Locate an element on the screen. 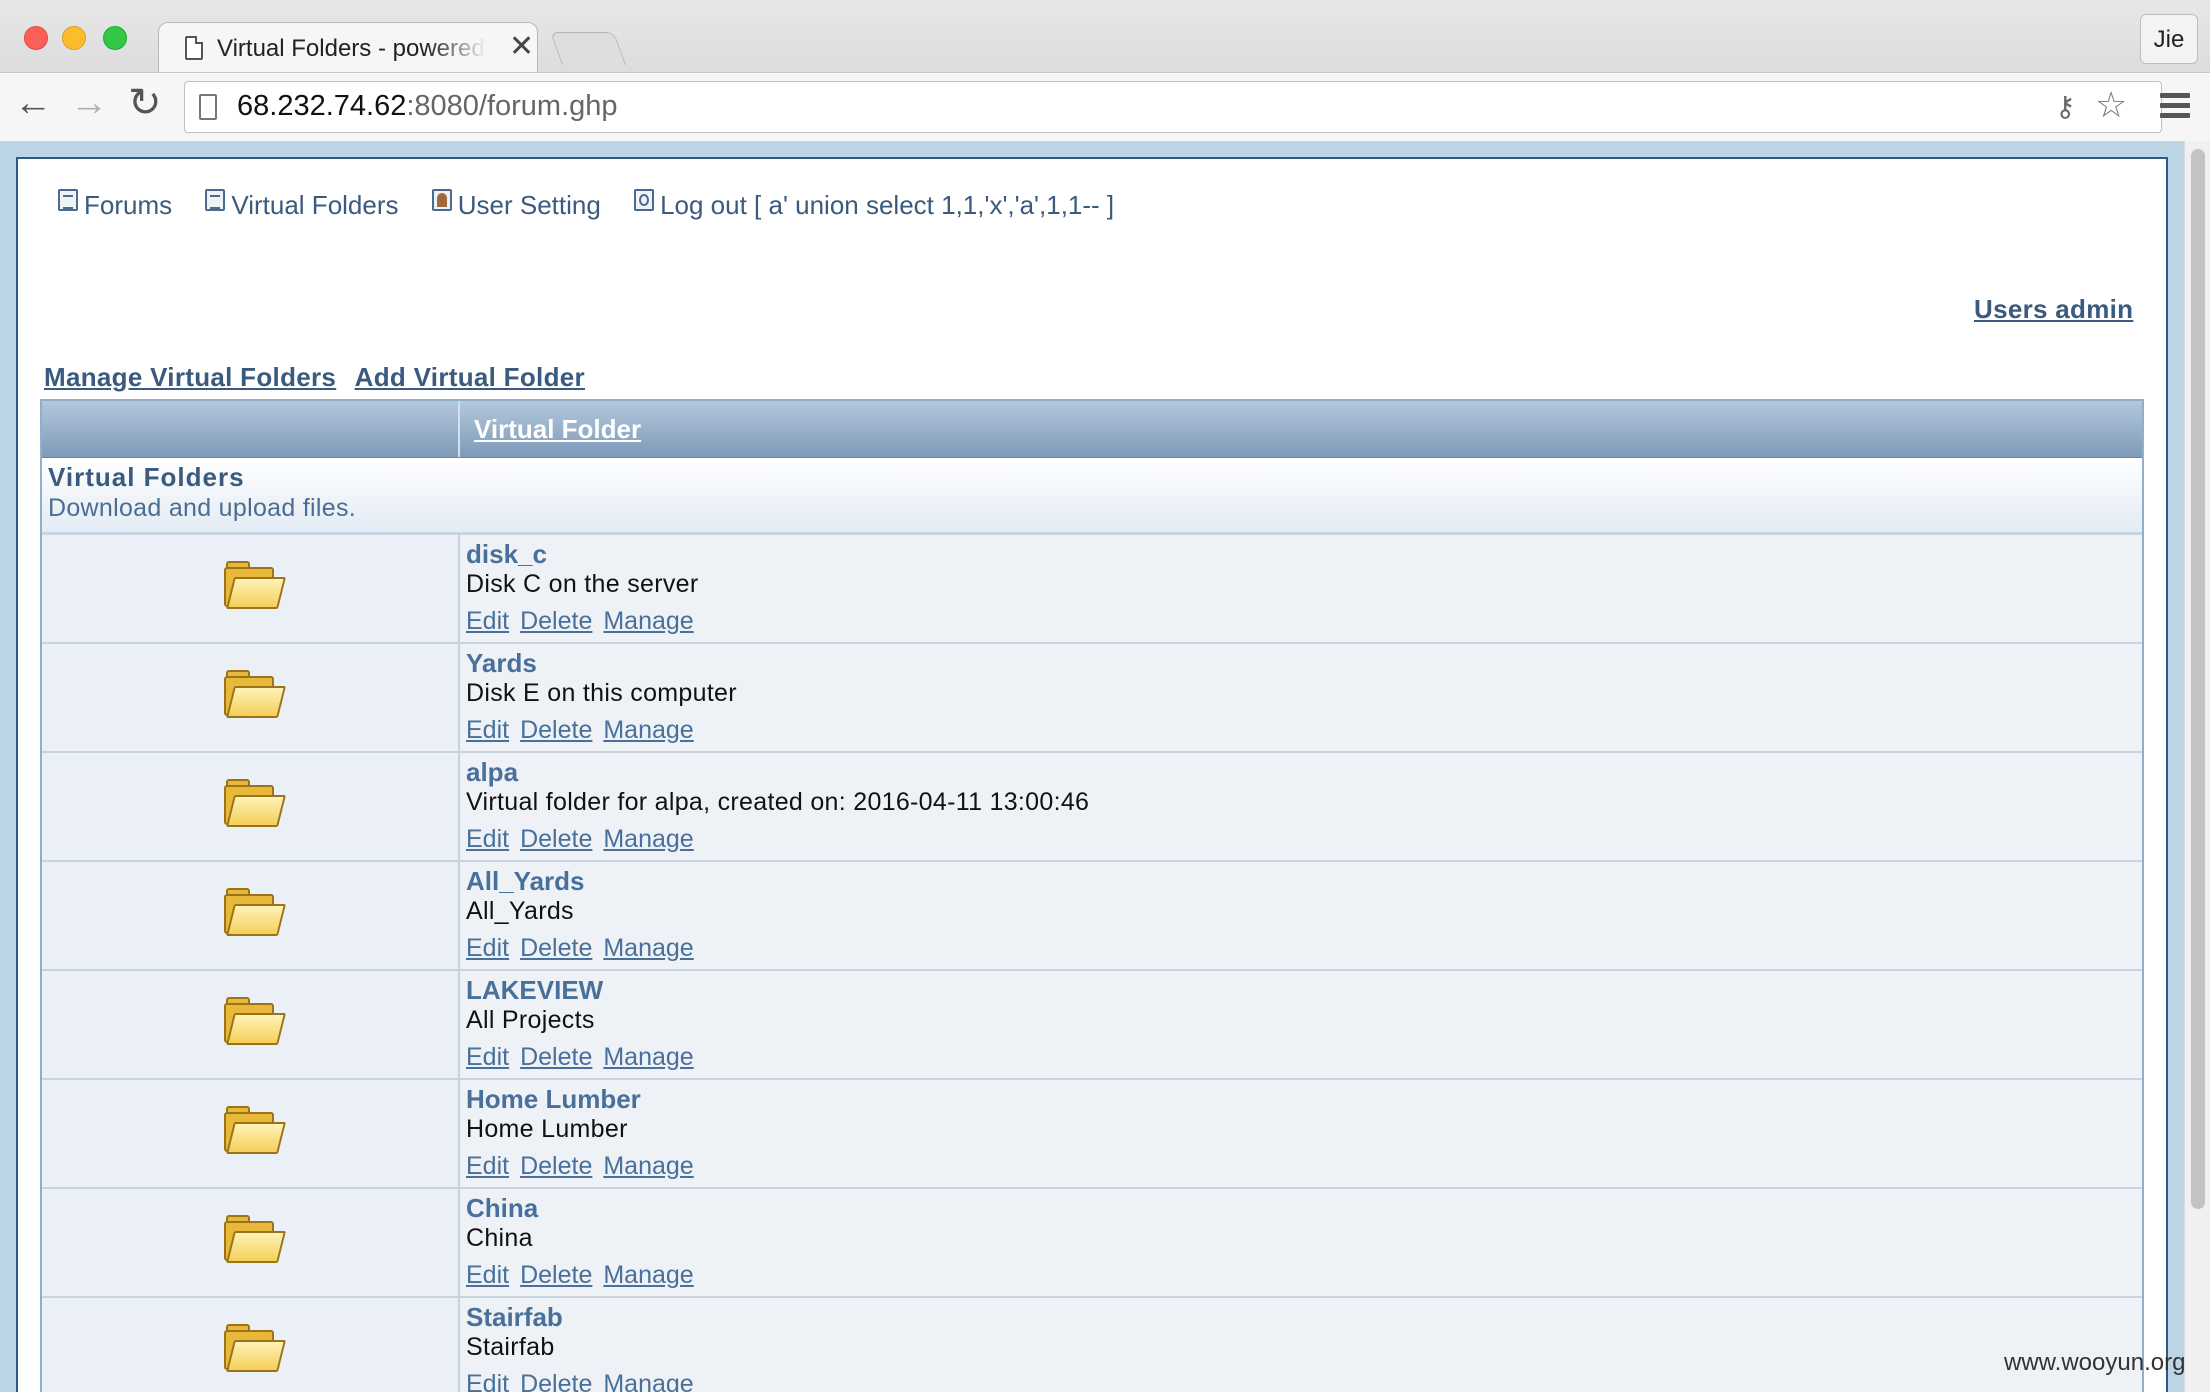  browser-tab-active: Virtual Folders - powered b ✕ is located at coordinates (348, 47).